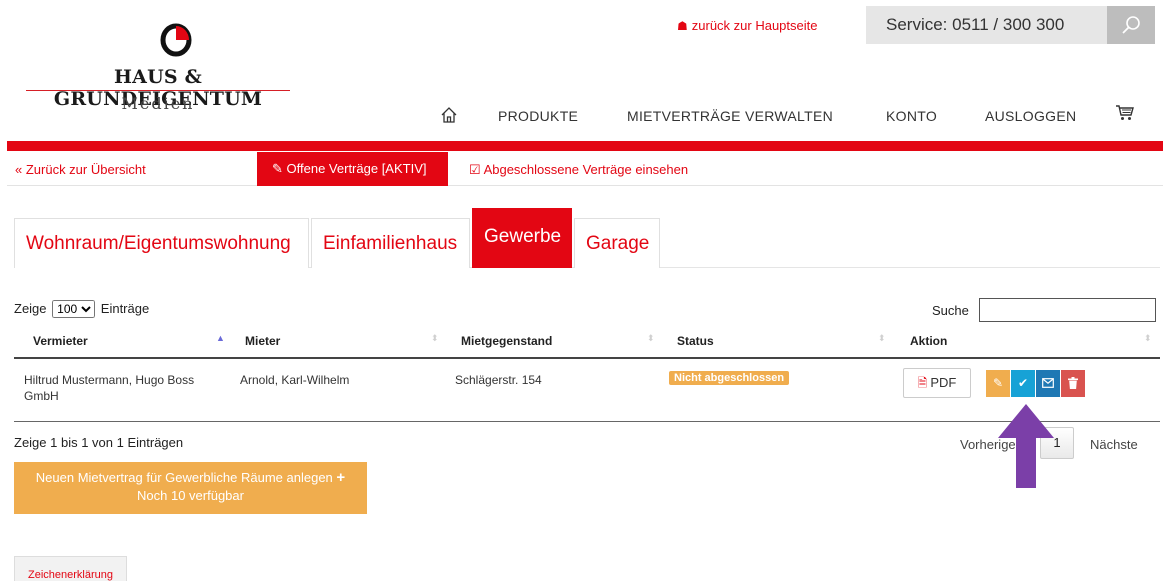 This screenshot has height=581, width=1163. I want to click on nav-home-button, so click(449, 117).